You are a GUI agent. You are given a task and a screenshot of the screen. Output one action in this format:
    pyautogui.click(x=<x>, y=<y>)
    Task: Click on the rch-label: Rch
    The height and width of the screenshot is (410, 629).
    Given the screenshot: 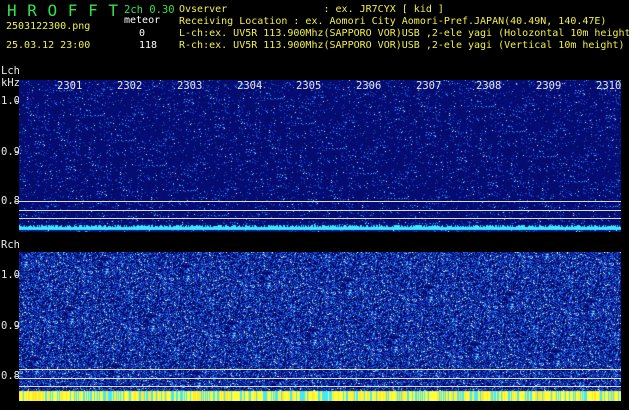 What is the action you would take?
    pyautogui.click(x=10, y=245)
    